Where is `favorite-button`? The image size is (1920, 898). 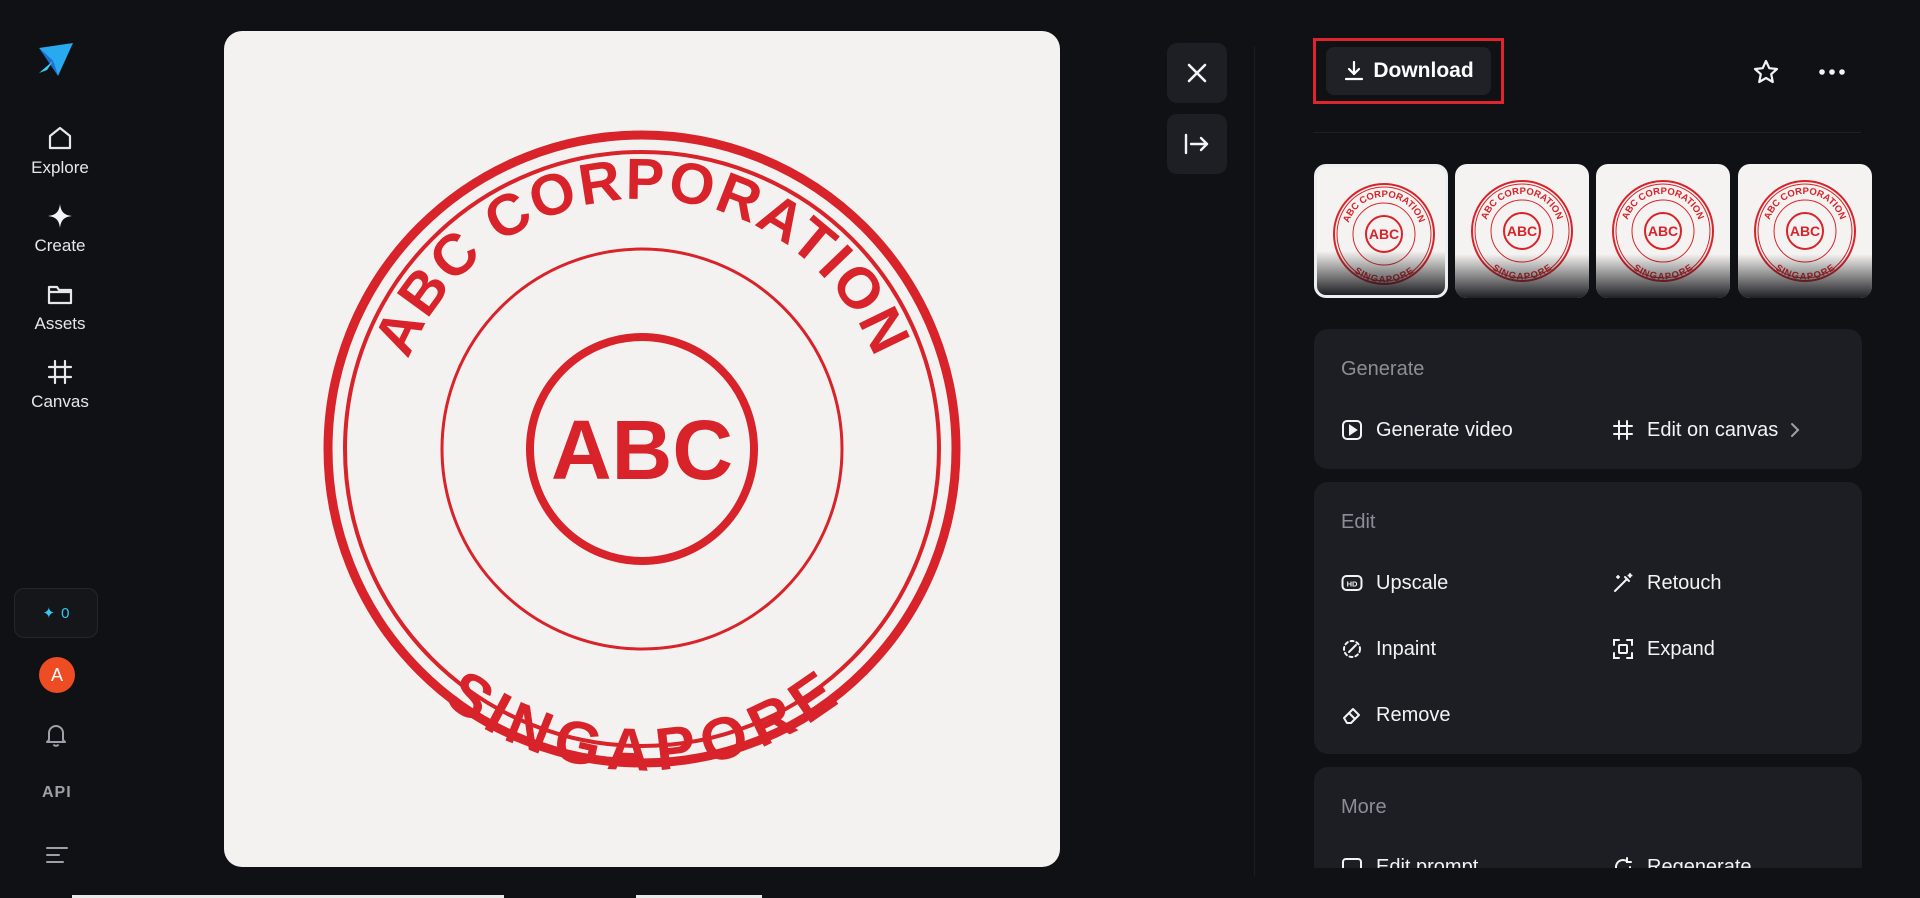 favorite-button is located at coordinates (1766, 72).